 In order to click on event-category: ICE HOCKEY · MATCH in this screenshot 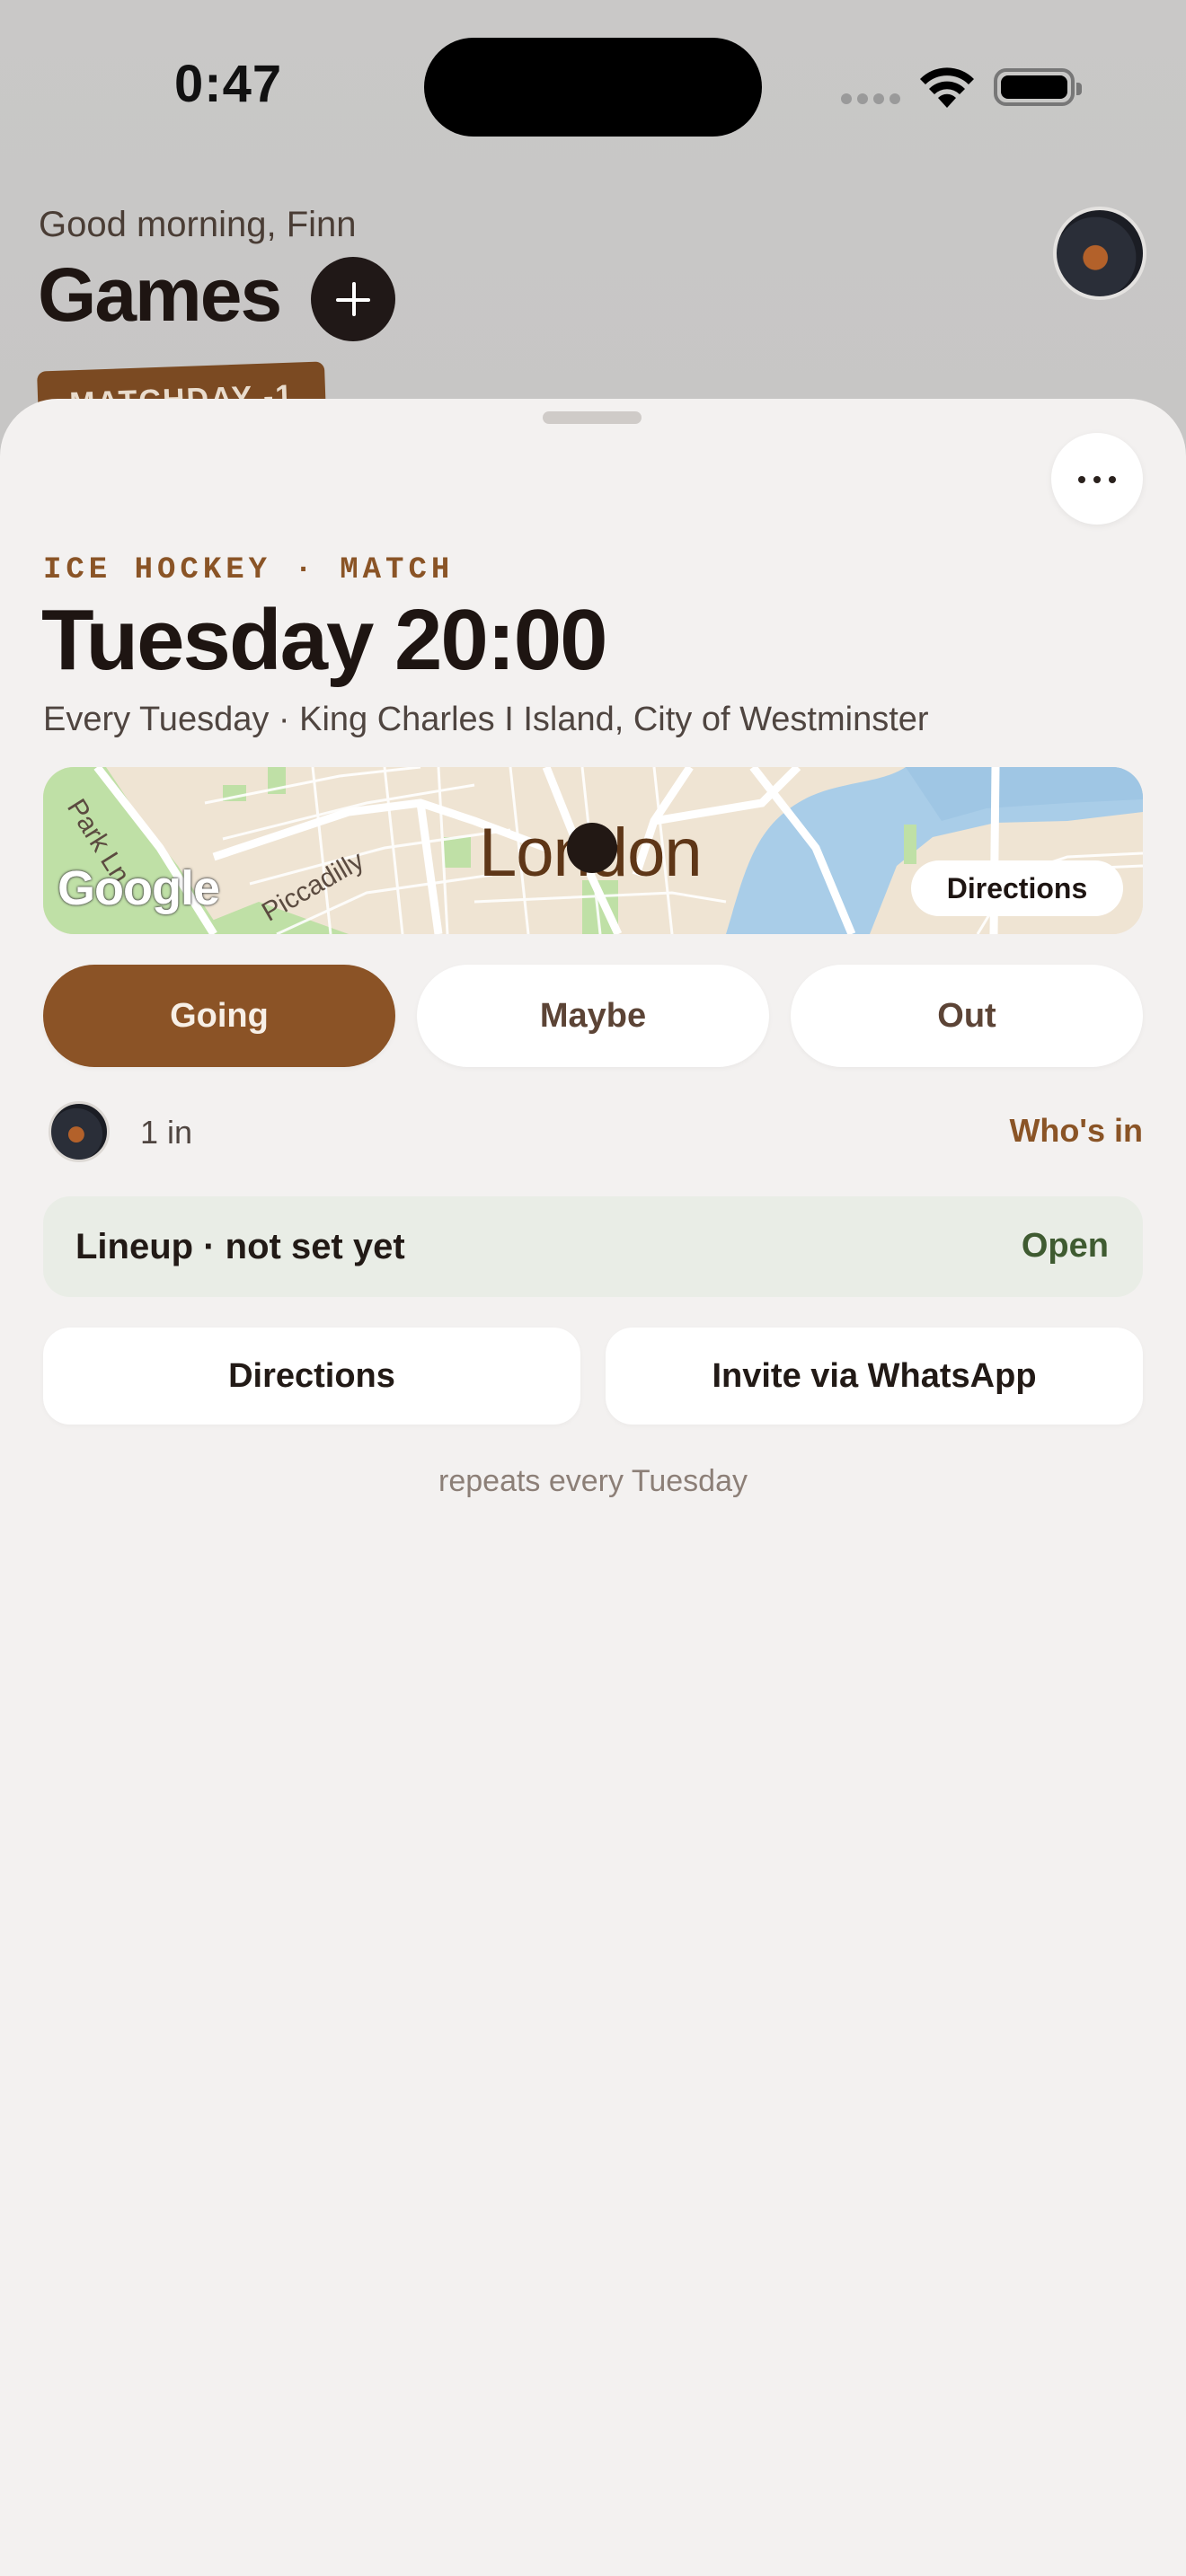, I will do `click(249, 570)`.